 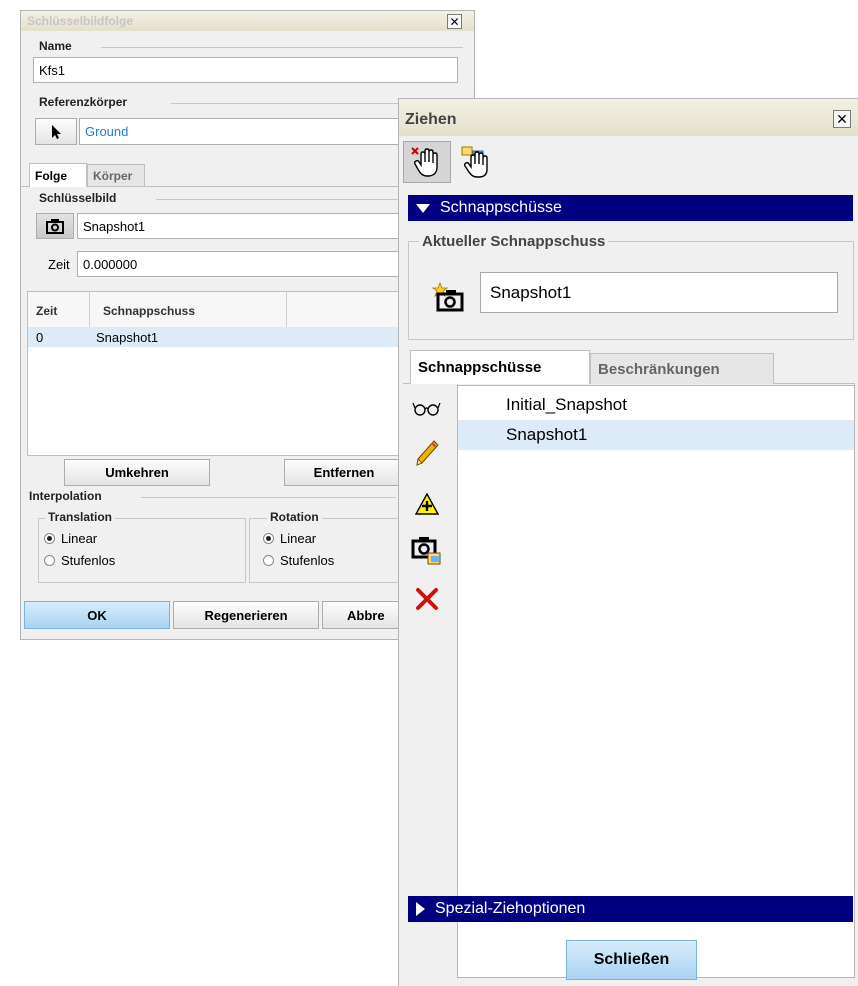 I want to click on hand-box-icon, so click(x=474, y=162).